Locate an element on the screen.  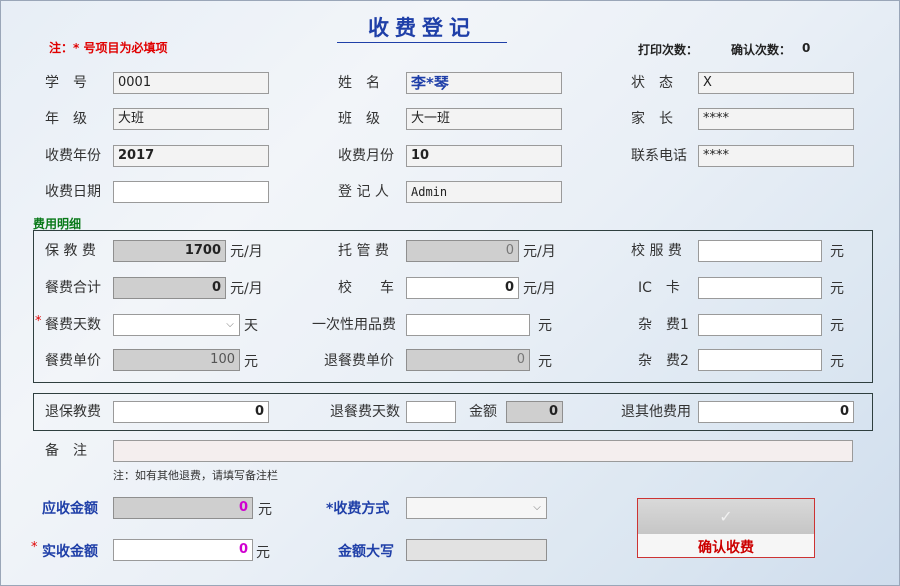
meal-price-label: 餐费单价 is located at coordinates (73, 361).